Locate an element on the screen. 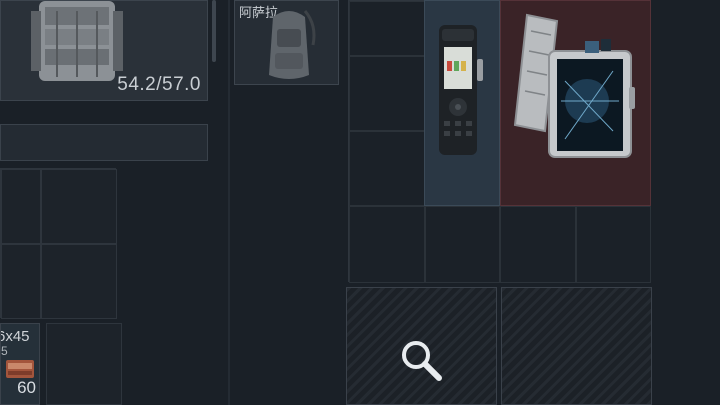  item-voice-recorder is located at coordinates (462, 103).